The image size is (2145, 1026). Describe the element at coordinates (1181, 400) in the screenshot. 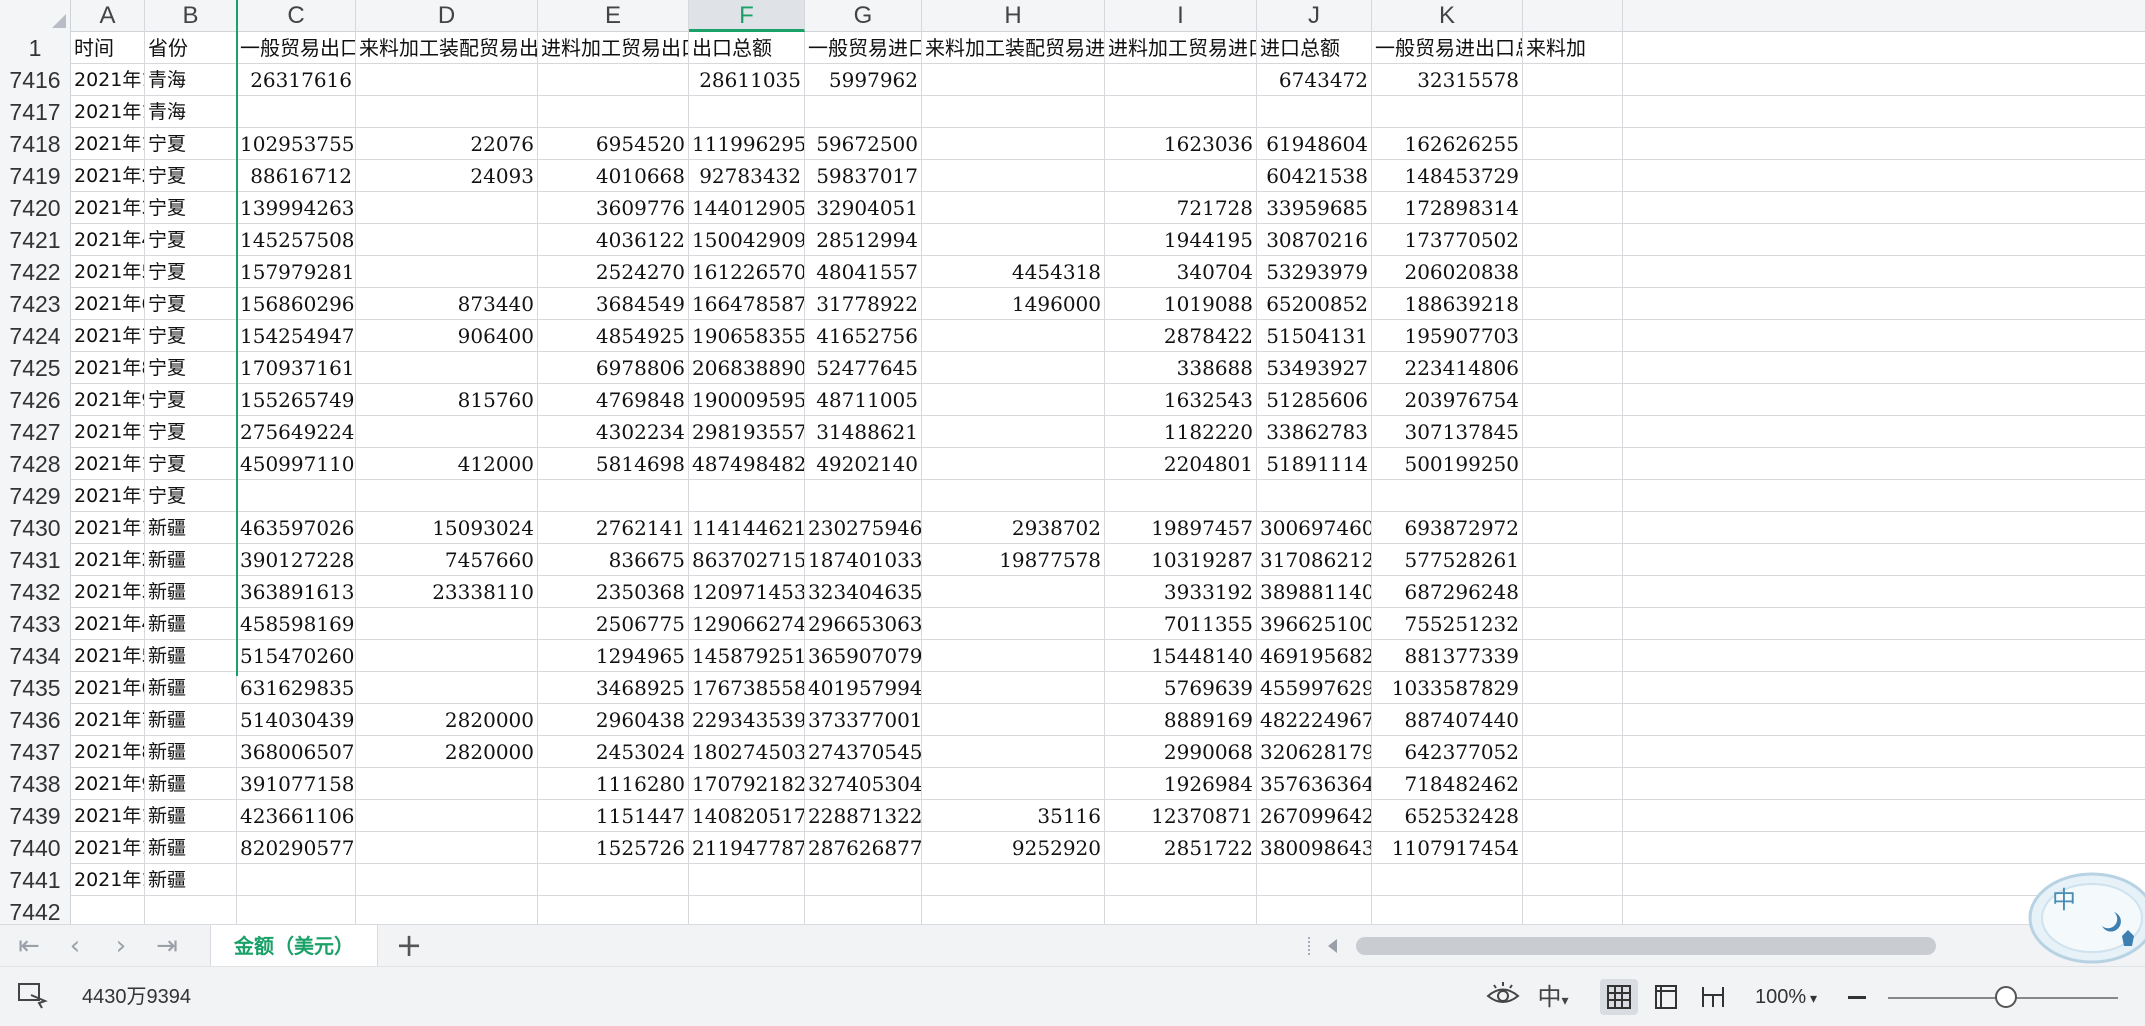

I see `table-cell: 1632543` at that location.